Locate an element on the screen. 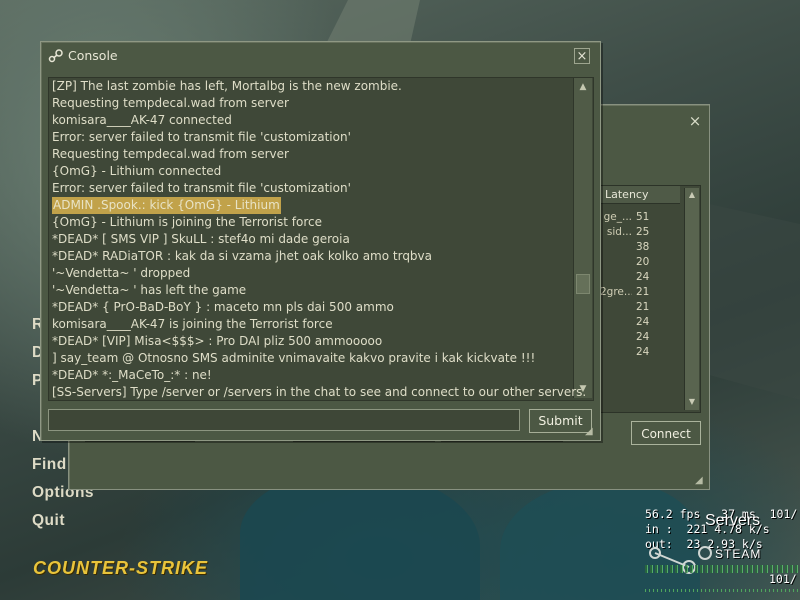 Image resolution: width=800 pixels, height=600 pixels. server-row: 20 is located at coordinates (642, 262).